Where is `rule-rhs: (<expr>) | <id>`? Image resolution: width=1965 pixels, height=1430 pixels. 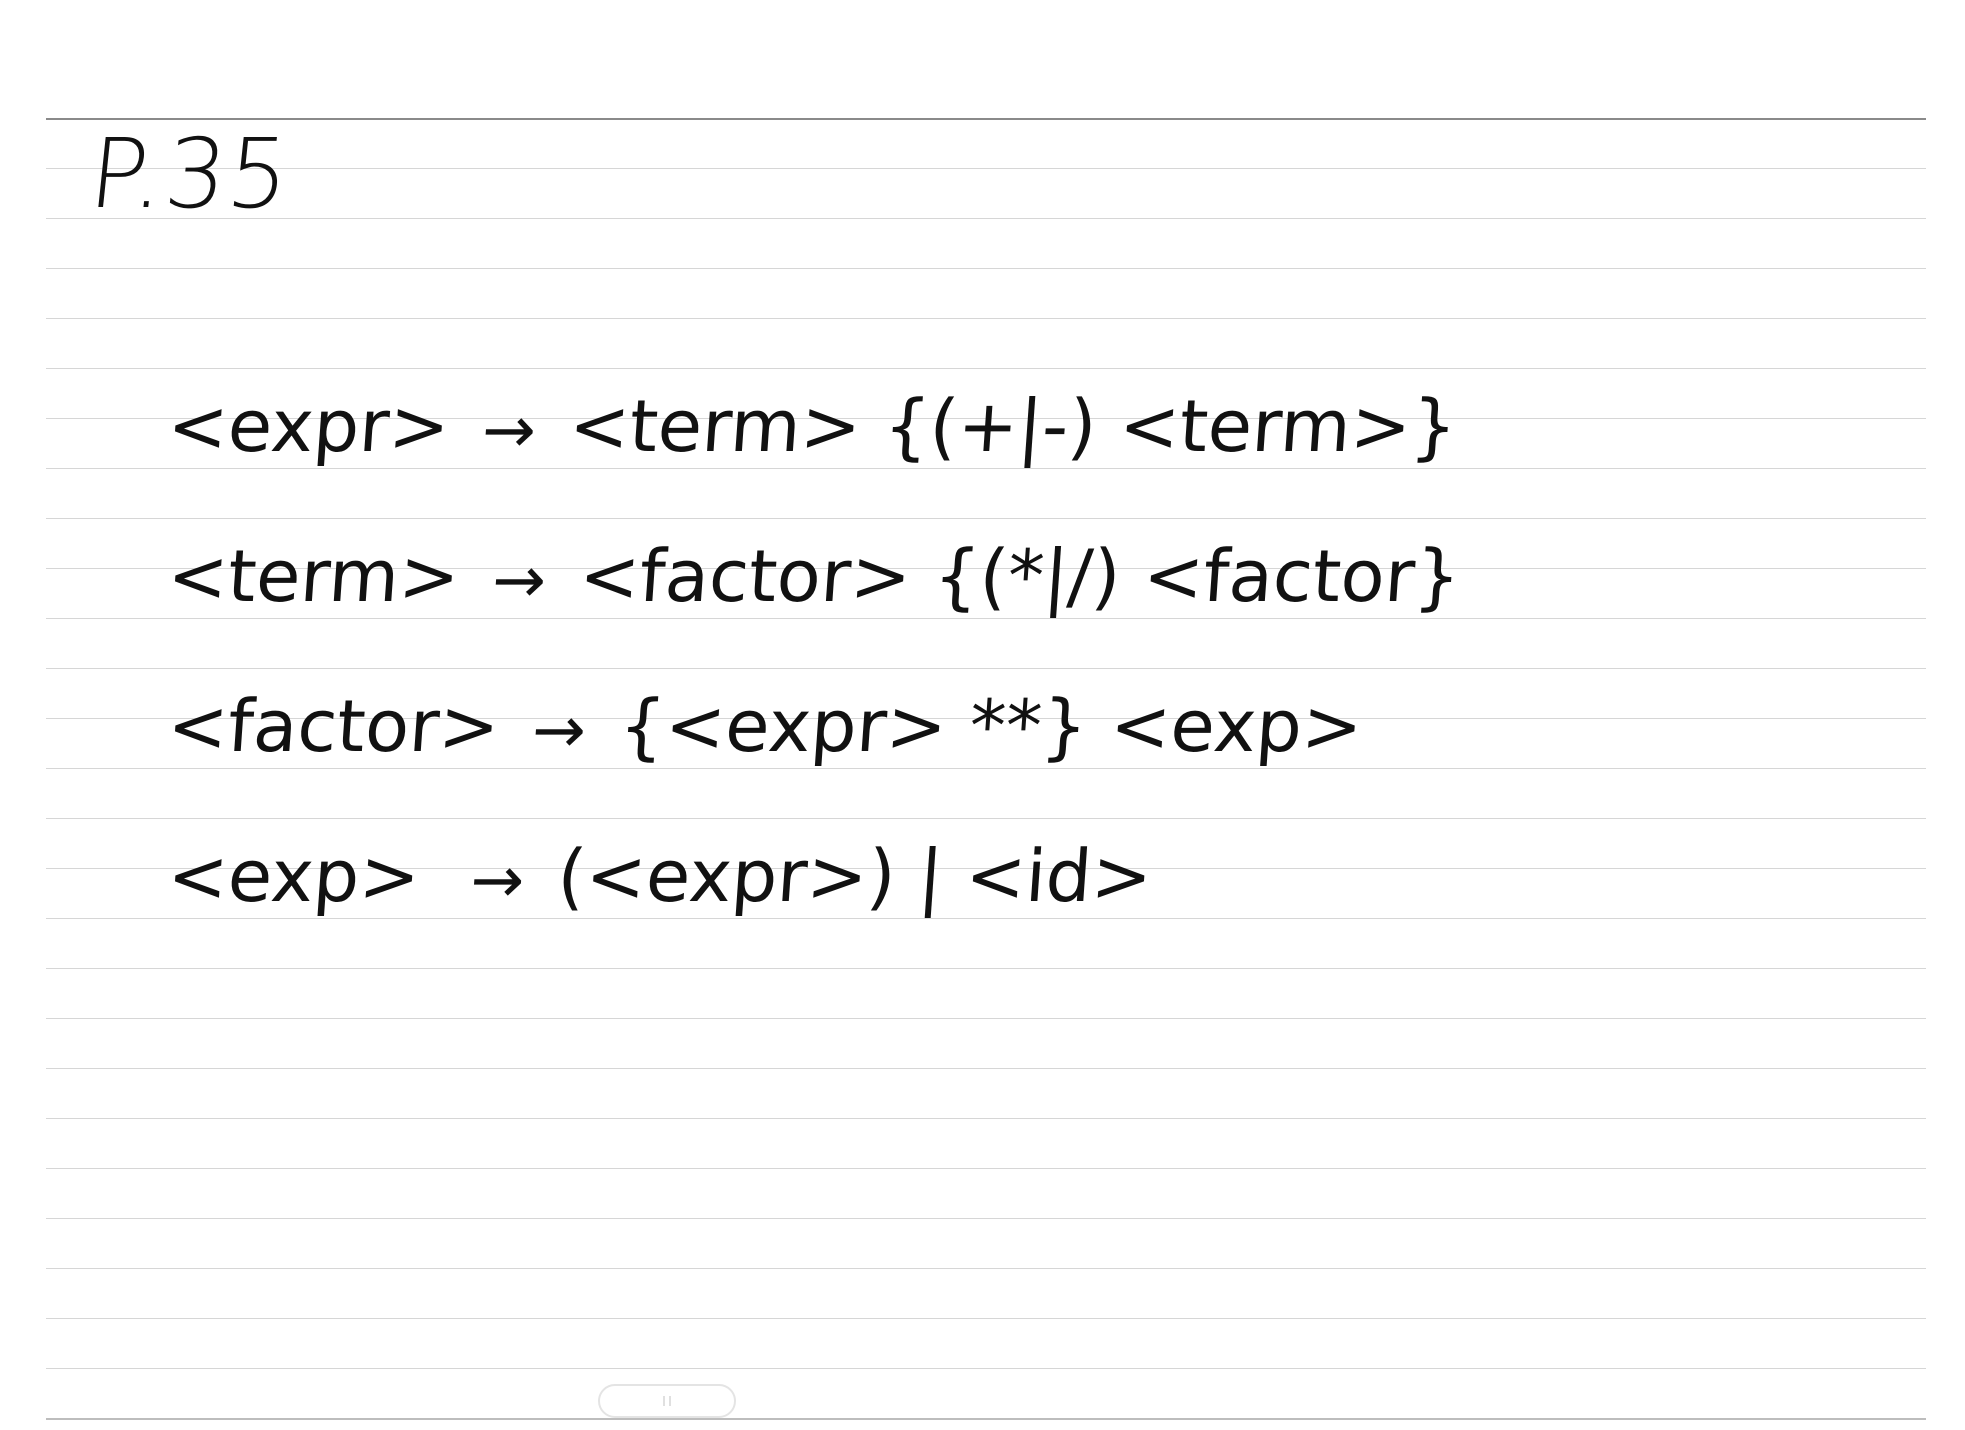
rule-rhs: (<expr>) | <id> is located at coordinates (854, 876).